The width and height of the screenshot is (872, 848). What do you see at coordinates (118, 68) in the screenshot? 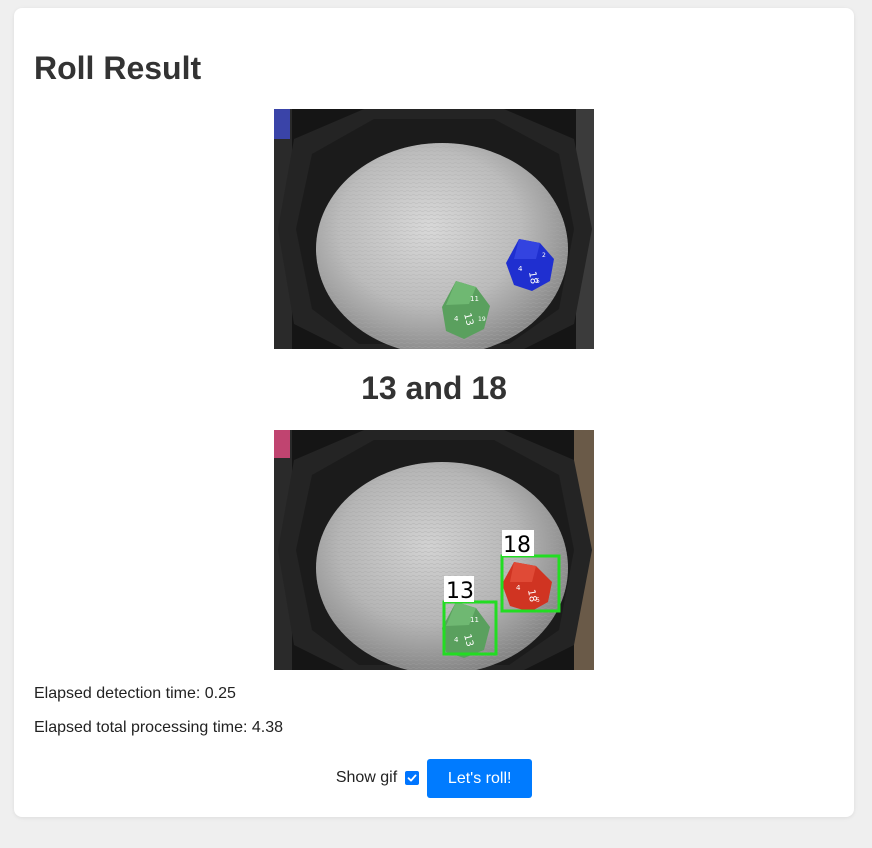
I see `page-title: Roll Result` at bounding box center [118, 68].